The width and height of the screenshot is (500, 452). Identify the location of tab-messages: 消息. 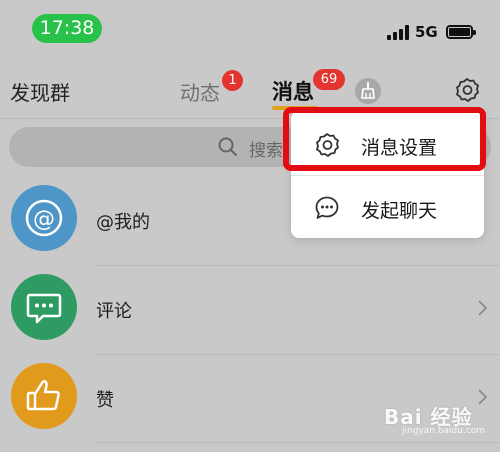
(293, 91).